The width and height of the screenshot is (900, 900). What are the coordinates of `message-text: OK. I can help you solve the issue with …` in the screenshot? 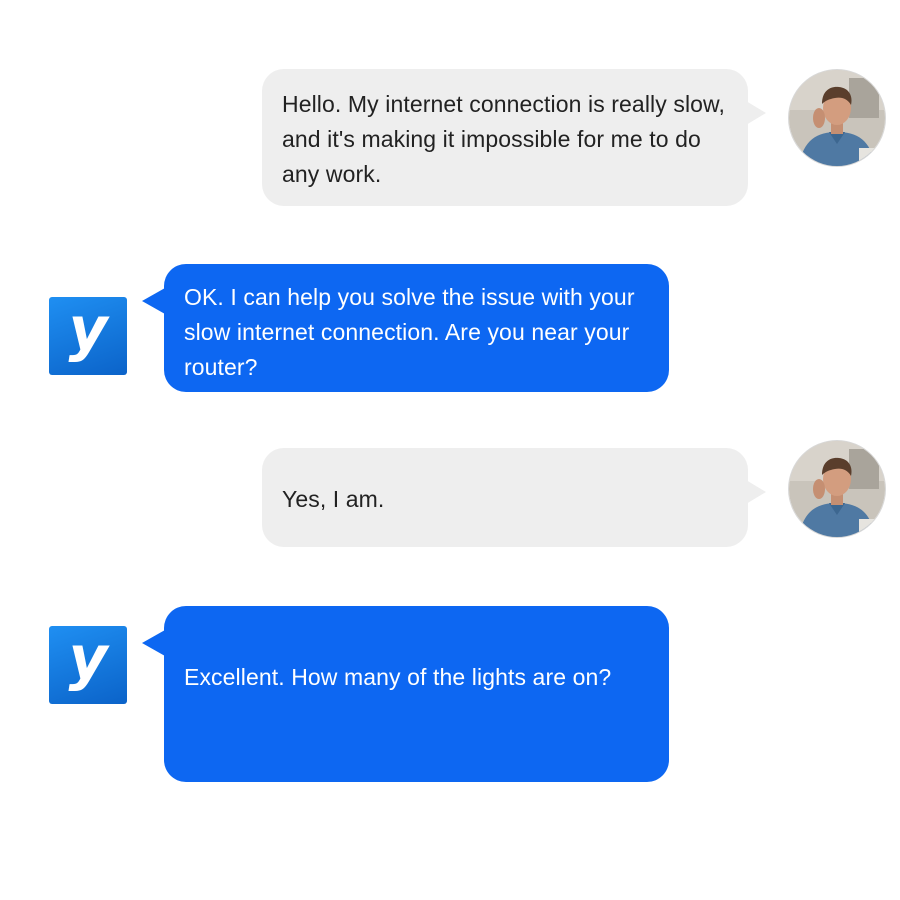 It's located at (409, 332).